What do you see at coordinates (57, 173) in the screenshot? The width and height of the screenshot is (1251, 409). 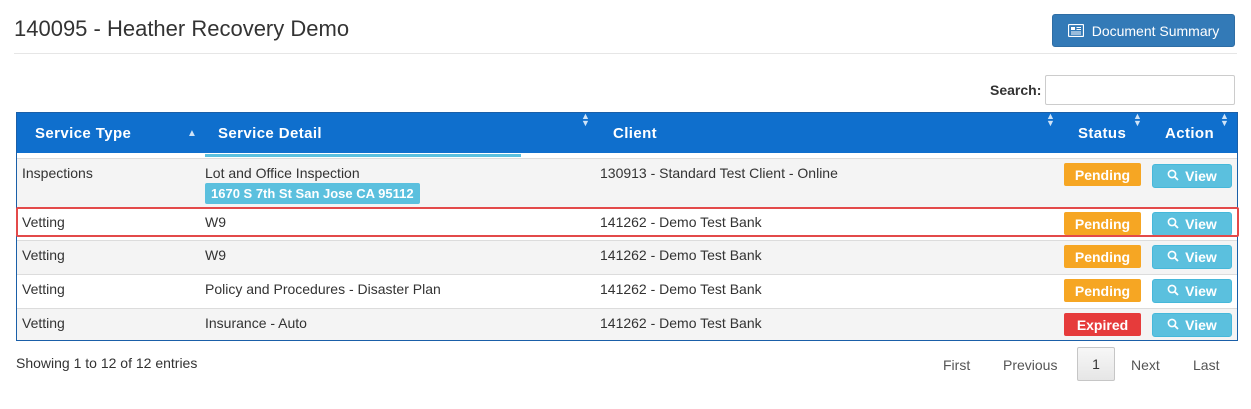 I see `service-type: Inspections` at bounding box center [57, 173].